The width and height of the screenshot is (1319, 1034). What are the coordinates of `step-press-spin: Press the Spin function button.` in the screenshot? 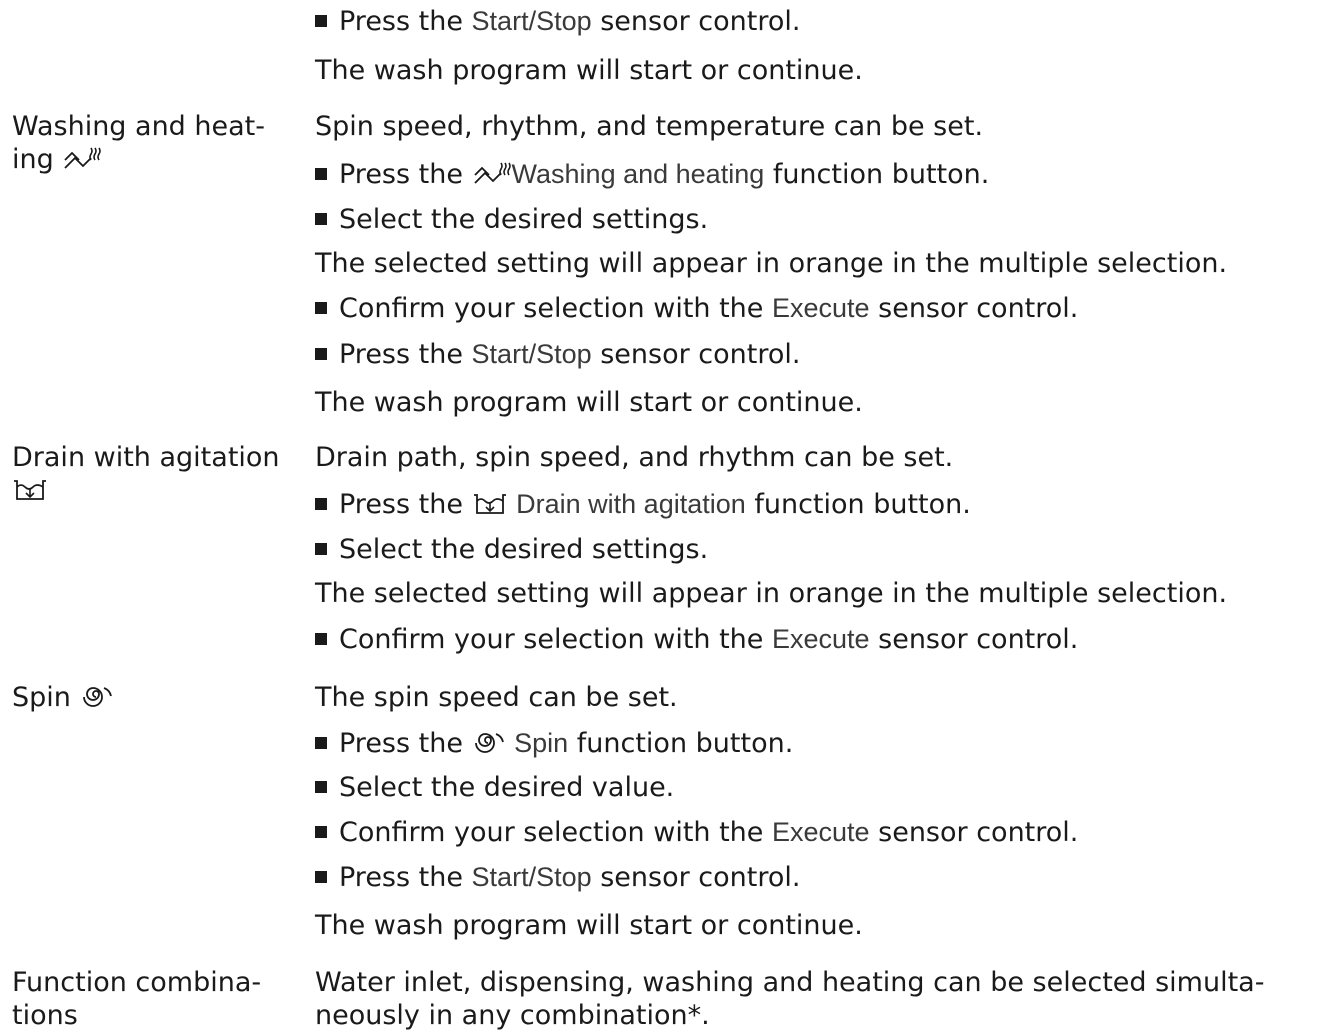 It's located at (554, 743).